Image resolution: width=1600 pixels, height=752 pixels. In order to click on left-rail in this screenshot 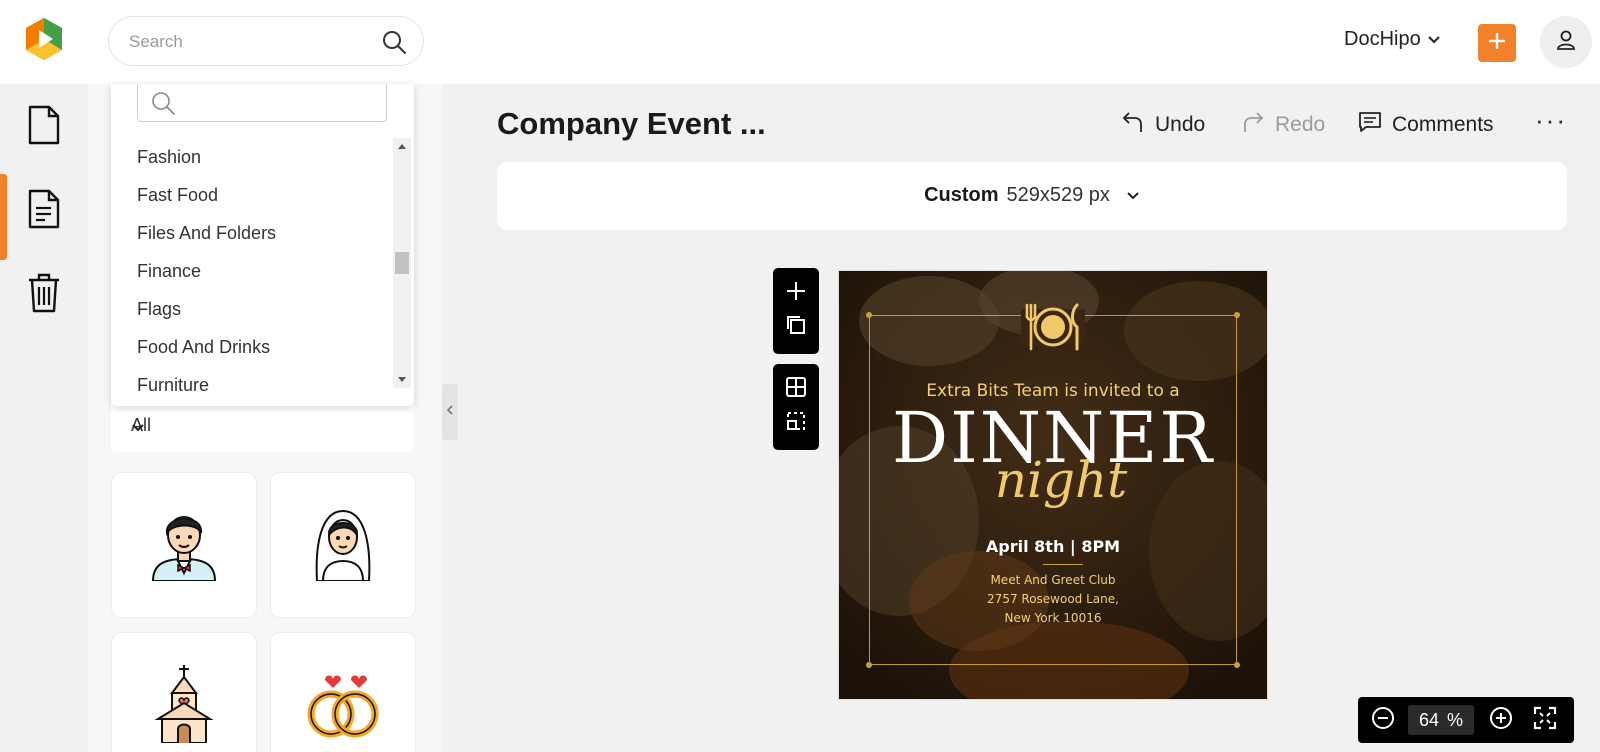, I will do `click(44, 418)`.